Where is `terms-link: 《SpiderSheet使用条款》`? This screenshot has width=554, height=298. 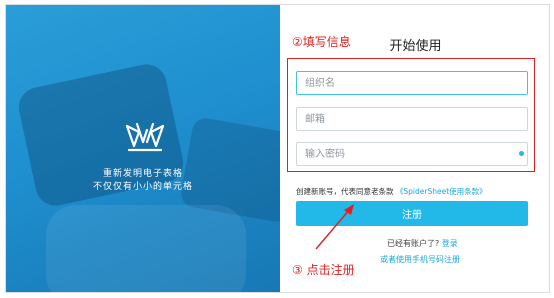
terms-link: 《SpiderSheet使用条款》 is located at coordinates (441, 191).